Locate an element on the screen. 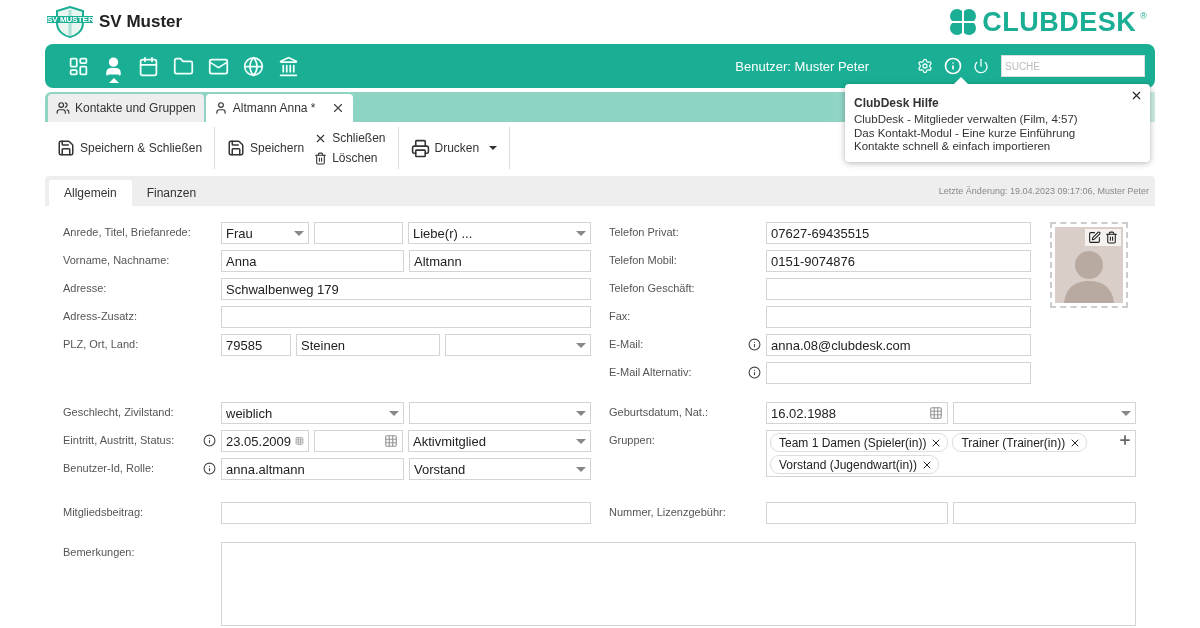 The height and width of the screenshot is (628, 1200). user-label: Benutzer: Muster Peter is located at coordinates (802, 66).